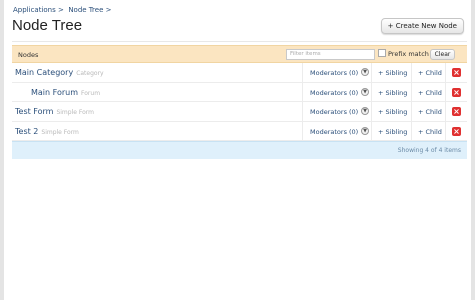 The height and width of the screenshot is (300, 475). I want to click on table-footer: Showing 4 of 4 items, so click(239, 150).